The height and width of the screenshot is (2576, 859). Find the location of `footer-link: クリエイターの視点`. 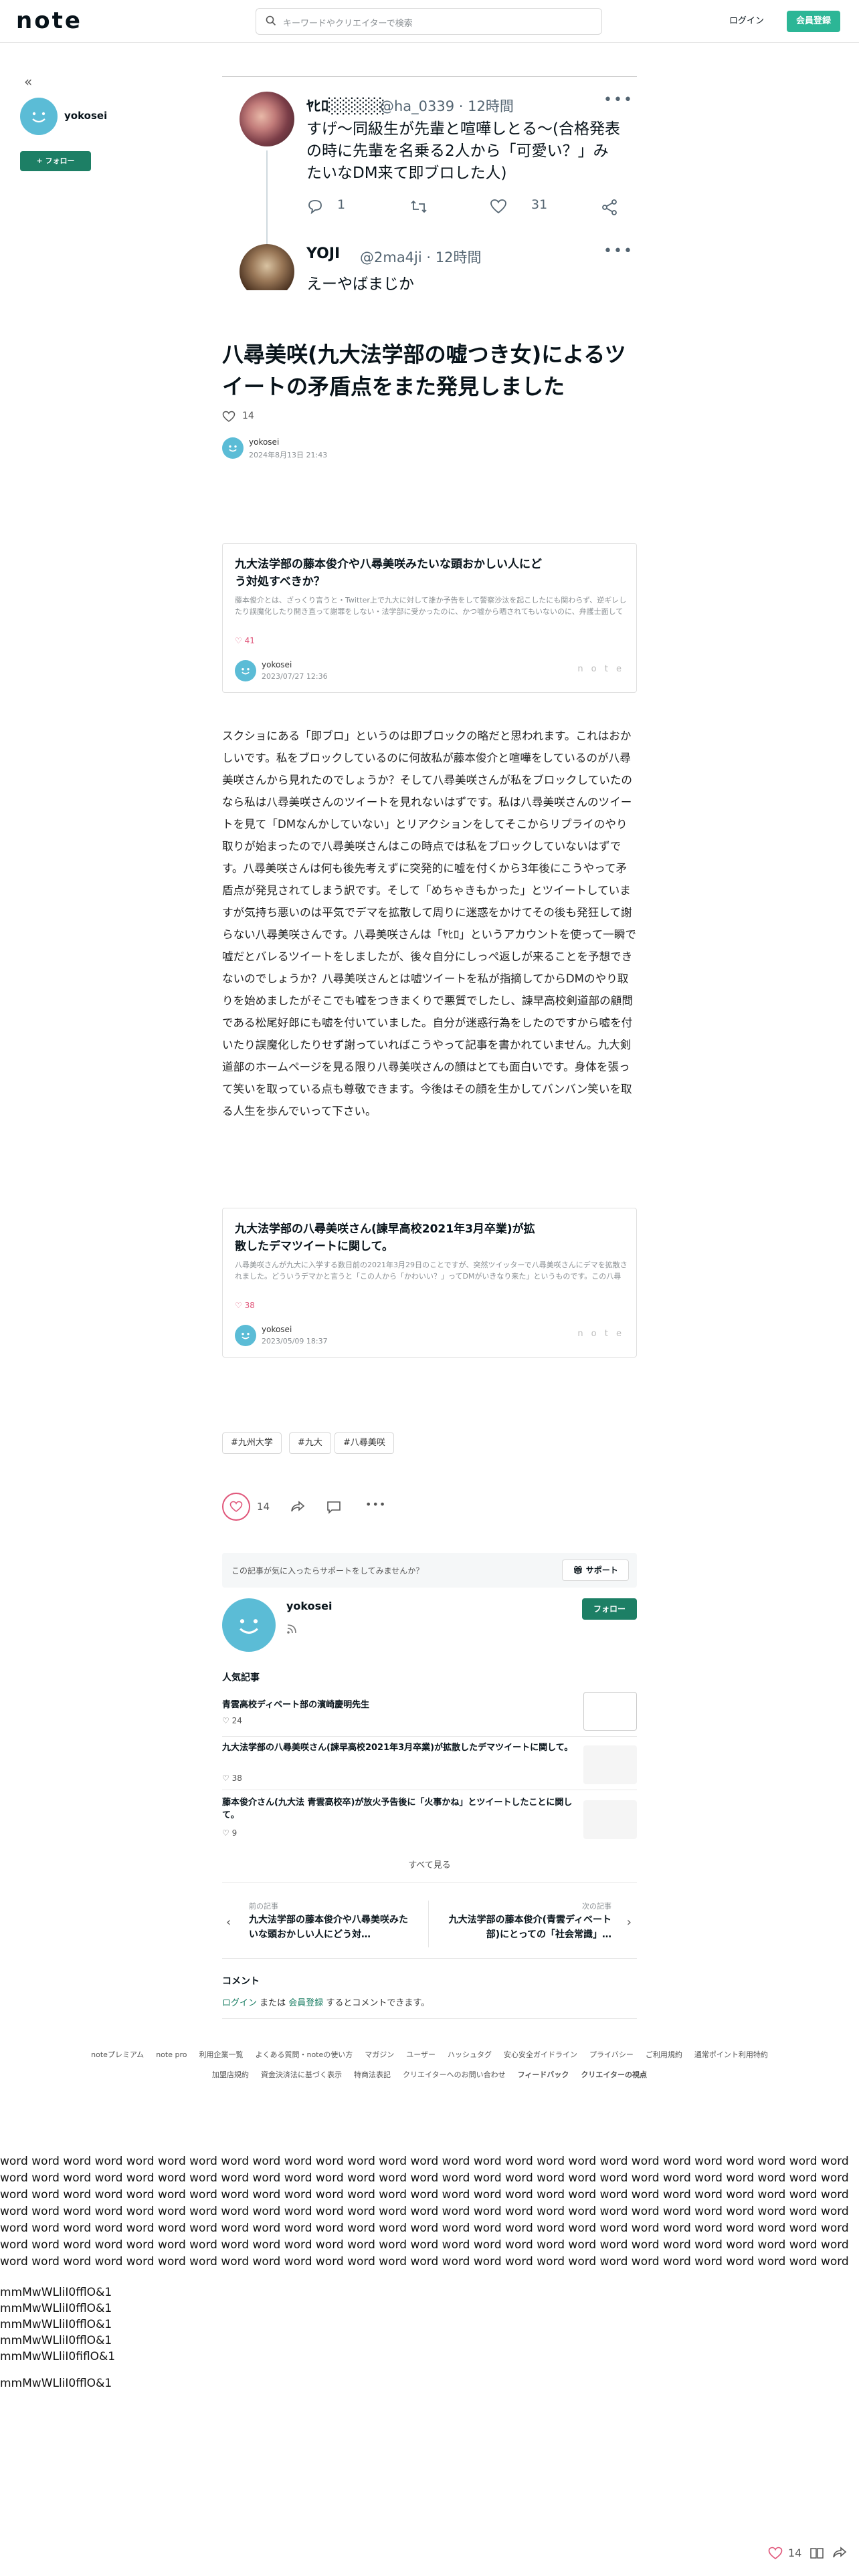

footer-link: クリエイターの視点 is located at coordinates (614, 2074).